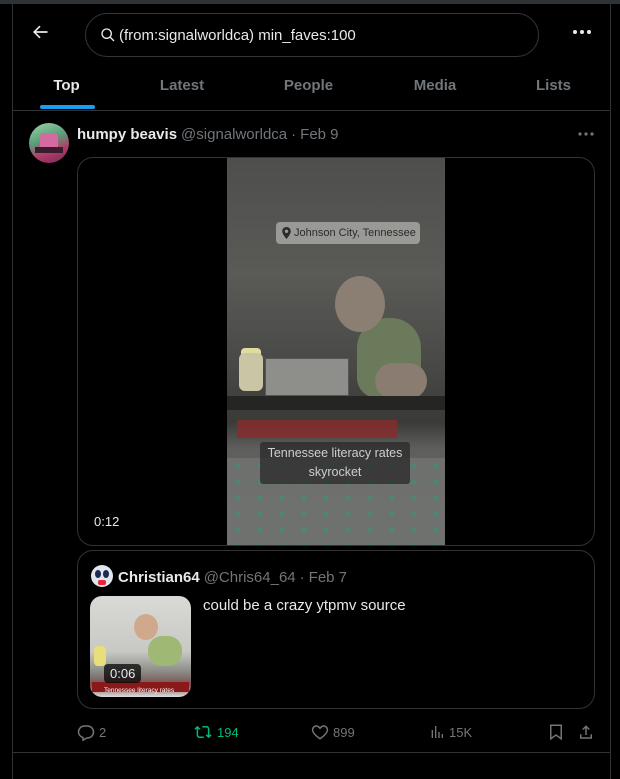 This screenshot has width=620, height=779. I want to click on author-name: humpy beavis, so click(127, 134).